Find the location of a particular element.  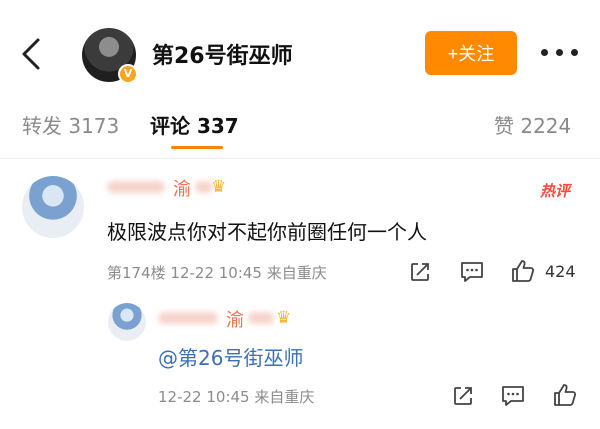

reply-author-name: 渝 ♛ is located at coordinates (228, 318).